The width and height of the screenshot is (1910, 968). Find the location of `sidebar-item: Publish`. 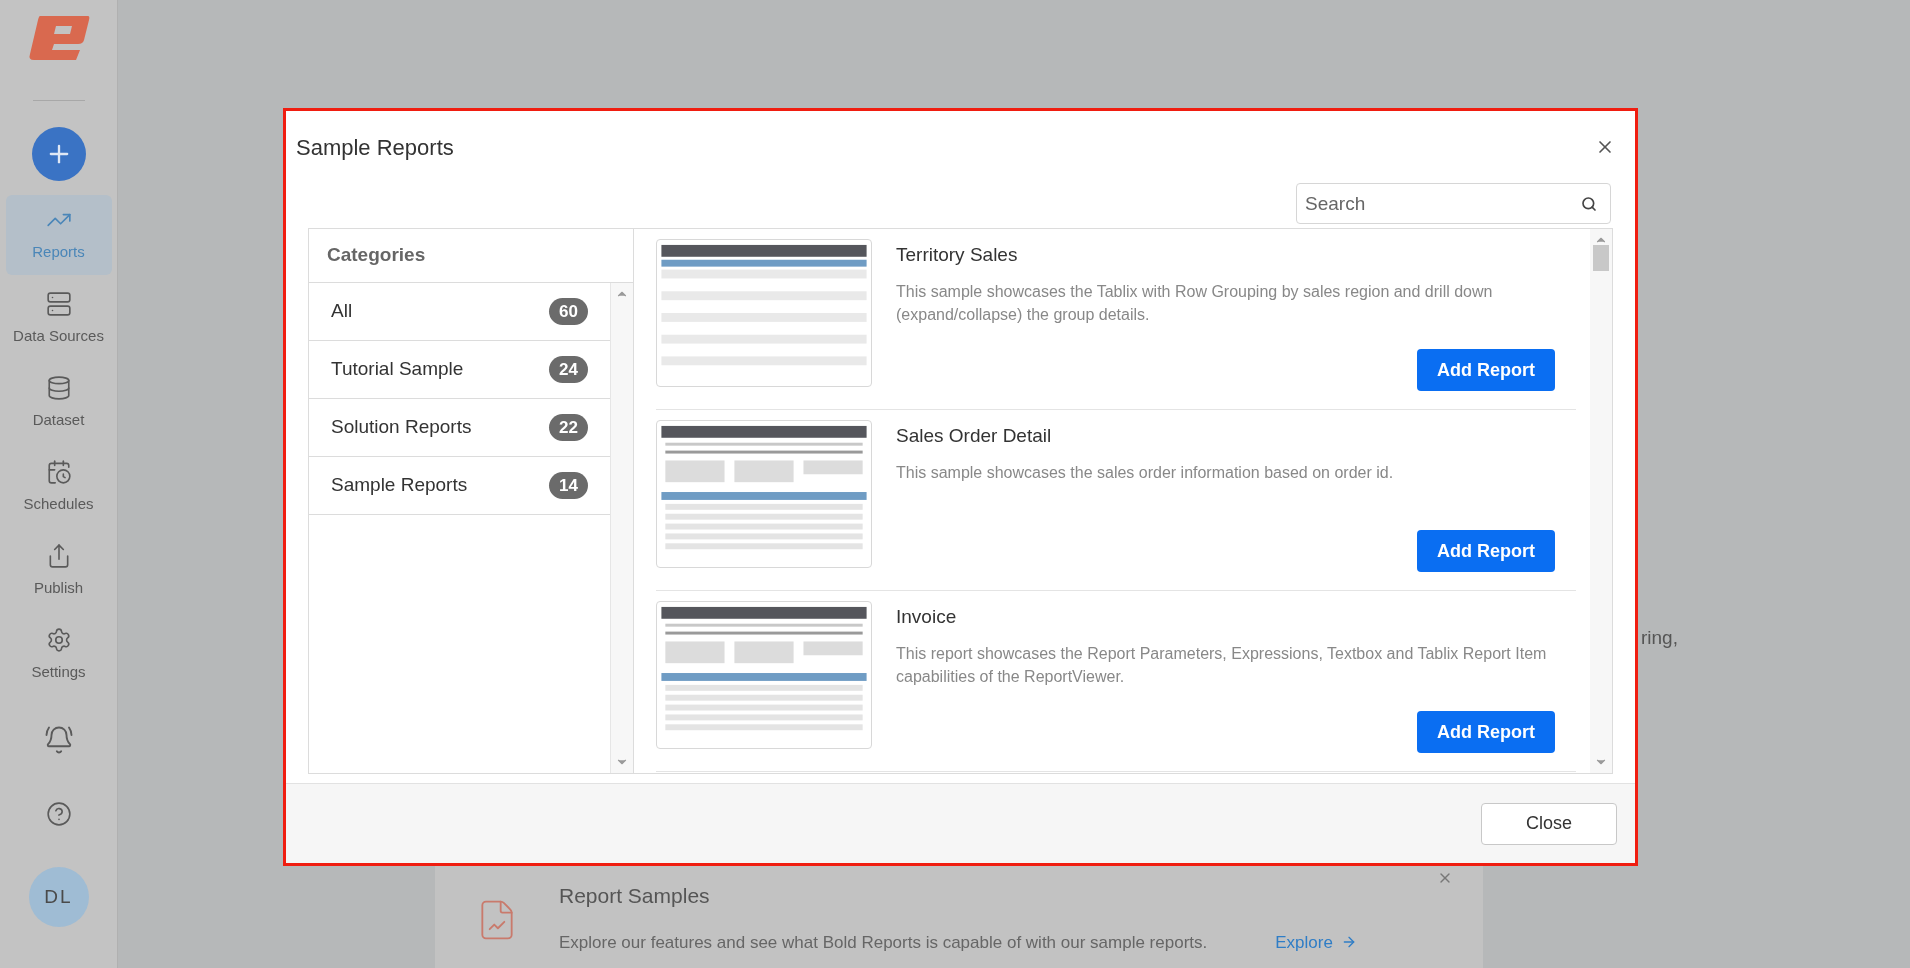

sidebar-item: Publish is located at coordinates (58, 571).